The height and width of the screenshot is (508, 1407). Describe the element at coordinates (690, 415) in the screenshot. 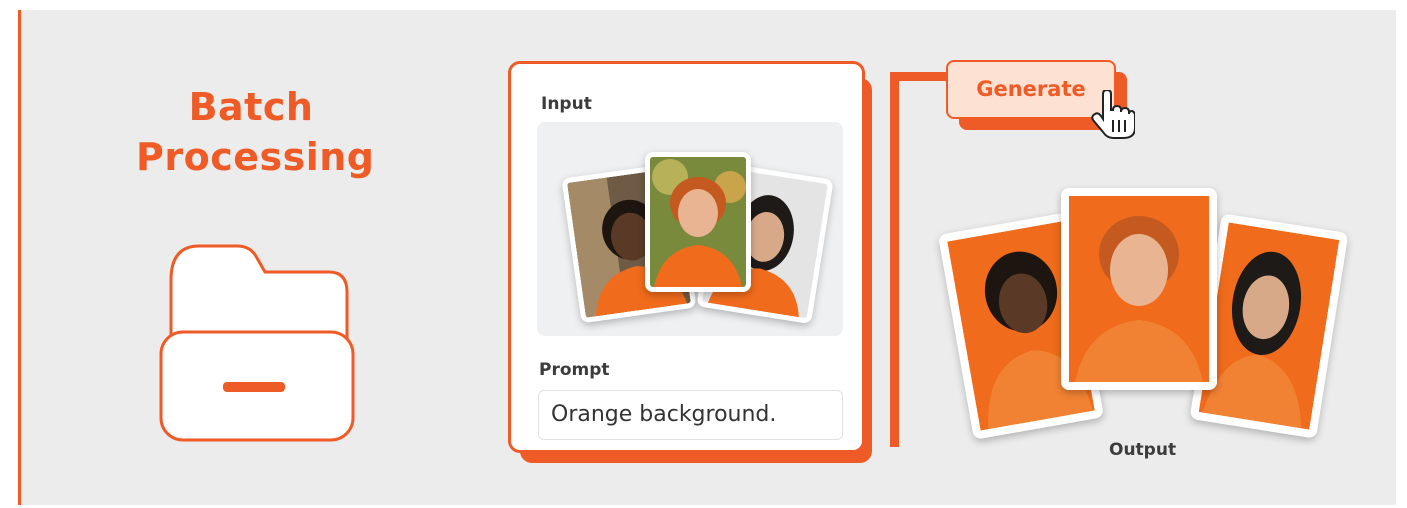

I see `prompt-input: Orange background.` at that location.